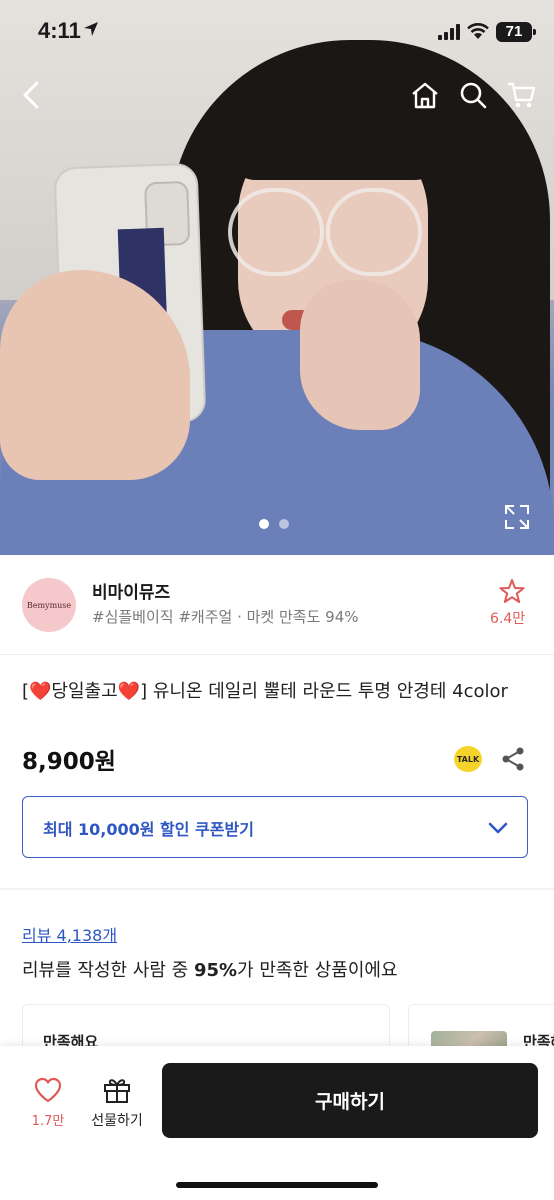 This screenshot has height=1200, width=554. What do you see at coordinates (264, 524) in the screenshot?
I see `carousel-dot-active` at bounding box center [264, 524].